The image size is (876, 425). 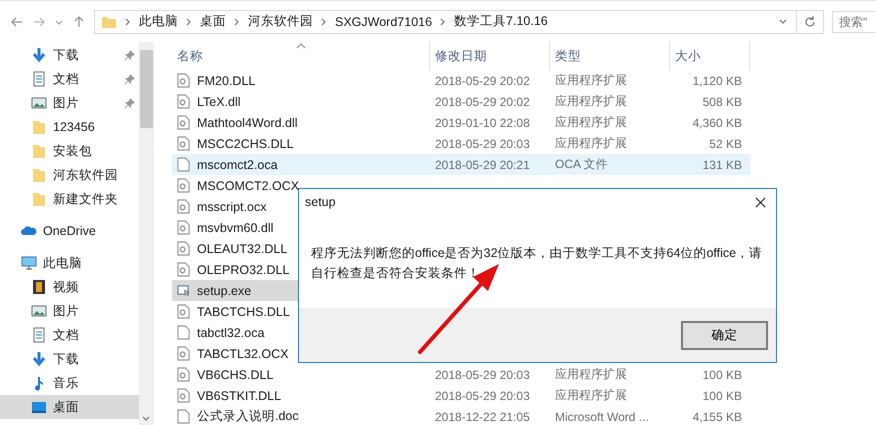 What do you see at coordinates (226, 81) in the screenshot?
I see `file-name: FM20.DLL` at bounding box center [226, 81].